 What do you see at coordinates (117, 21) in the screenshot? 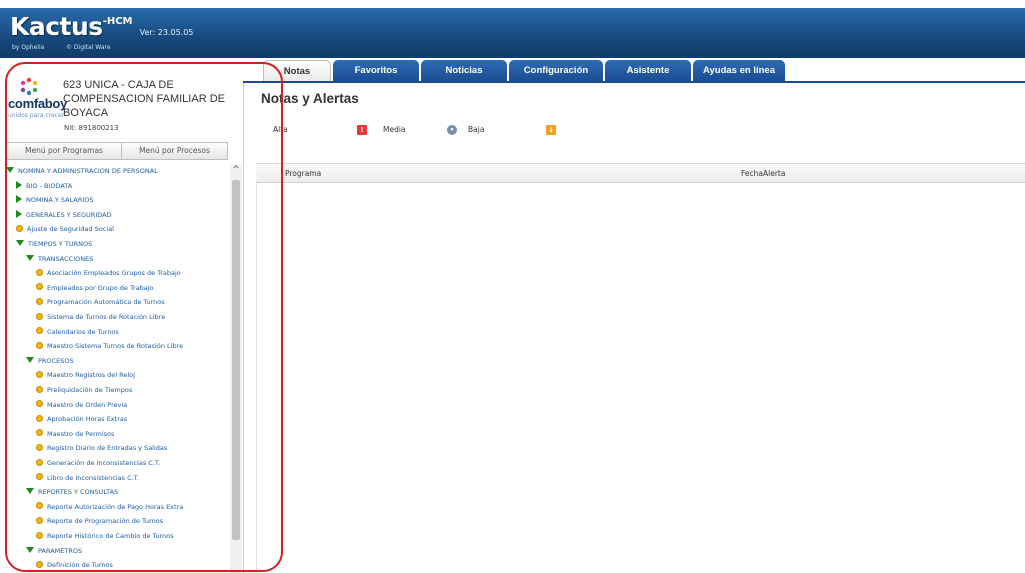
I see `brand-suffix: -HCM` at bounding box center [117, 21].